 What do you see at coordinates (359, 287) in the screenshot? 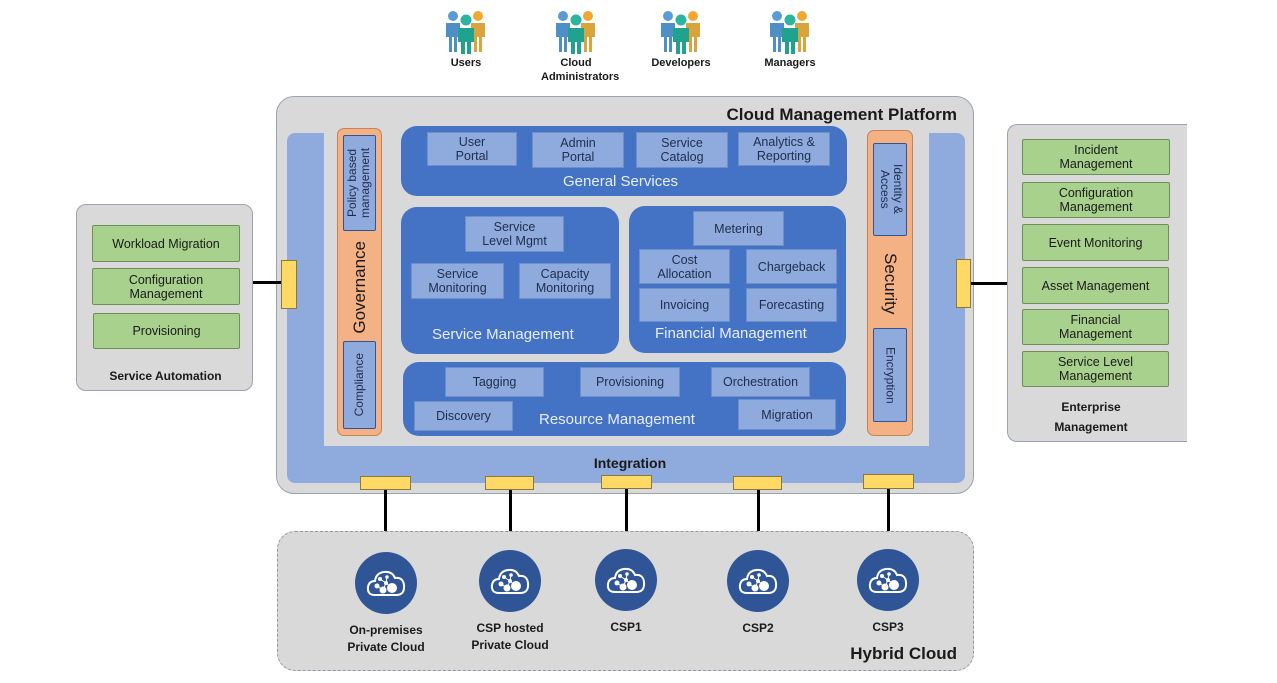
I see `governance-title: Governance` at bounding box center [359, 287].